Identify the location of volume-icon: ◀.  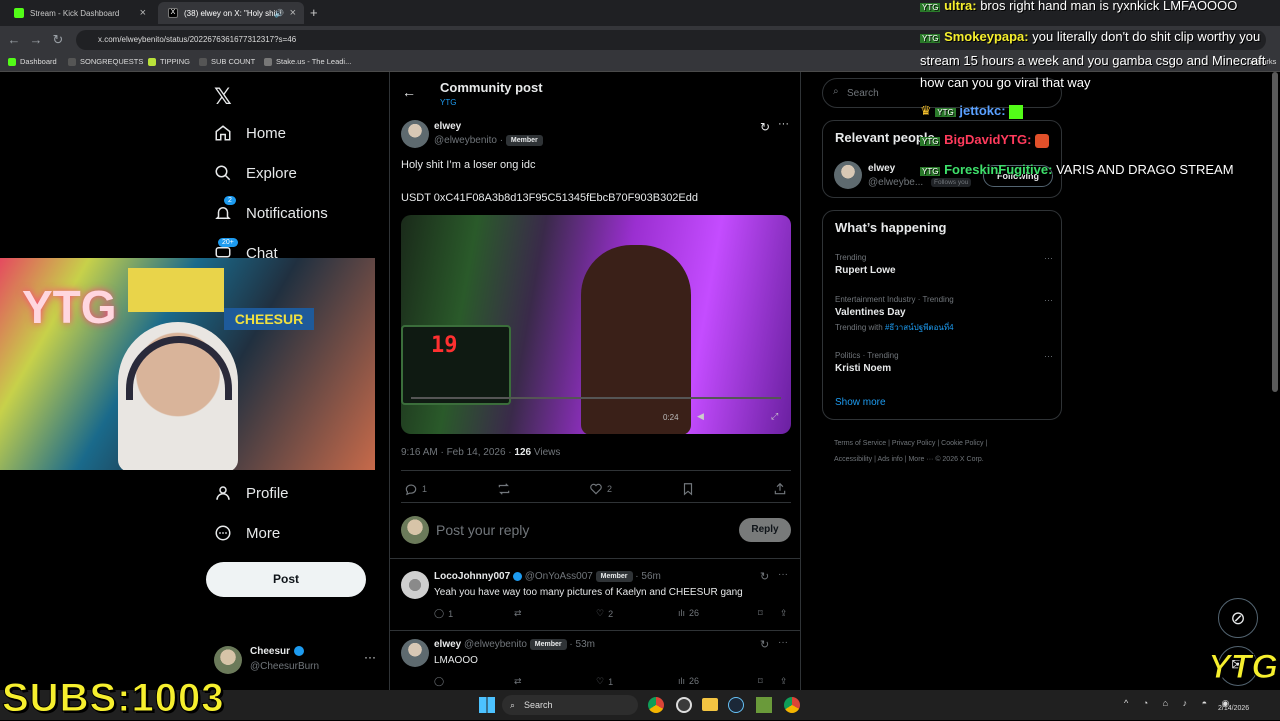
(700, 416).